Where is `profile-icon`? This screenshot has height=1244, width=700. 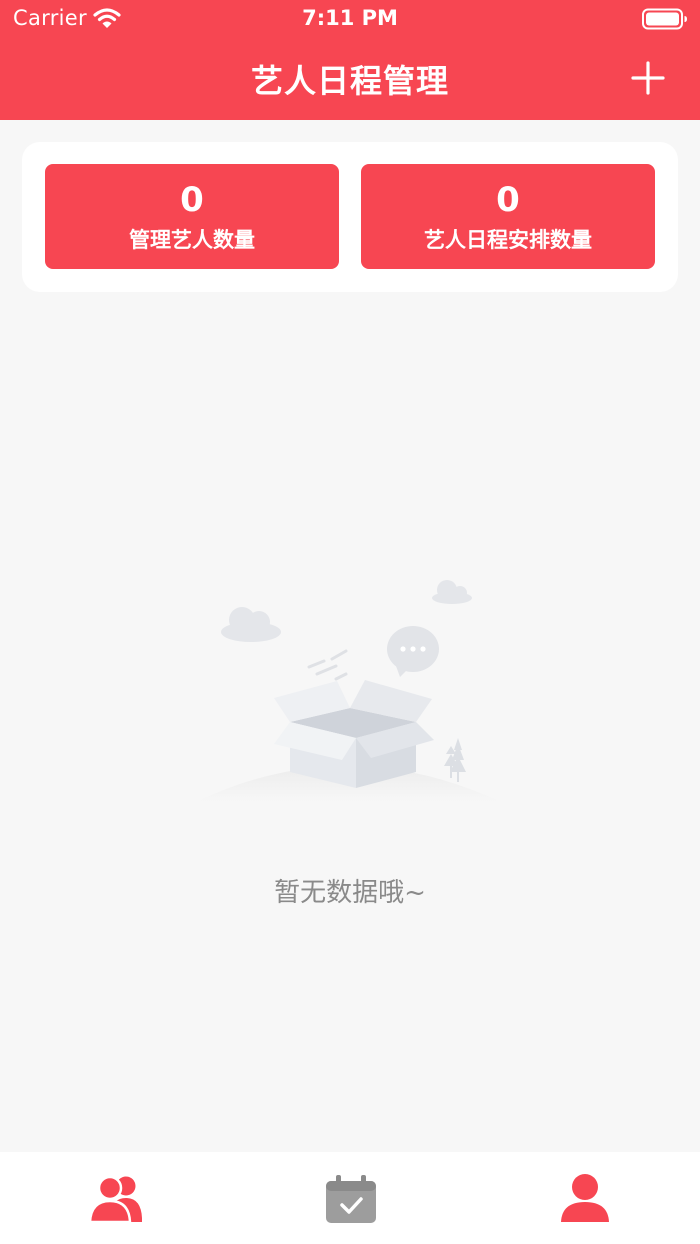
profile-icon is located at coordinates (585, 1198).